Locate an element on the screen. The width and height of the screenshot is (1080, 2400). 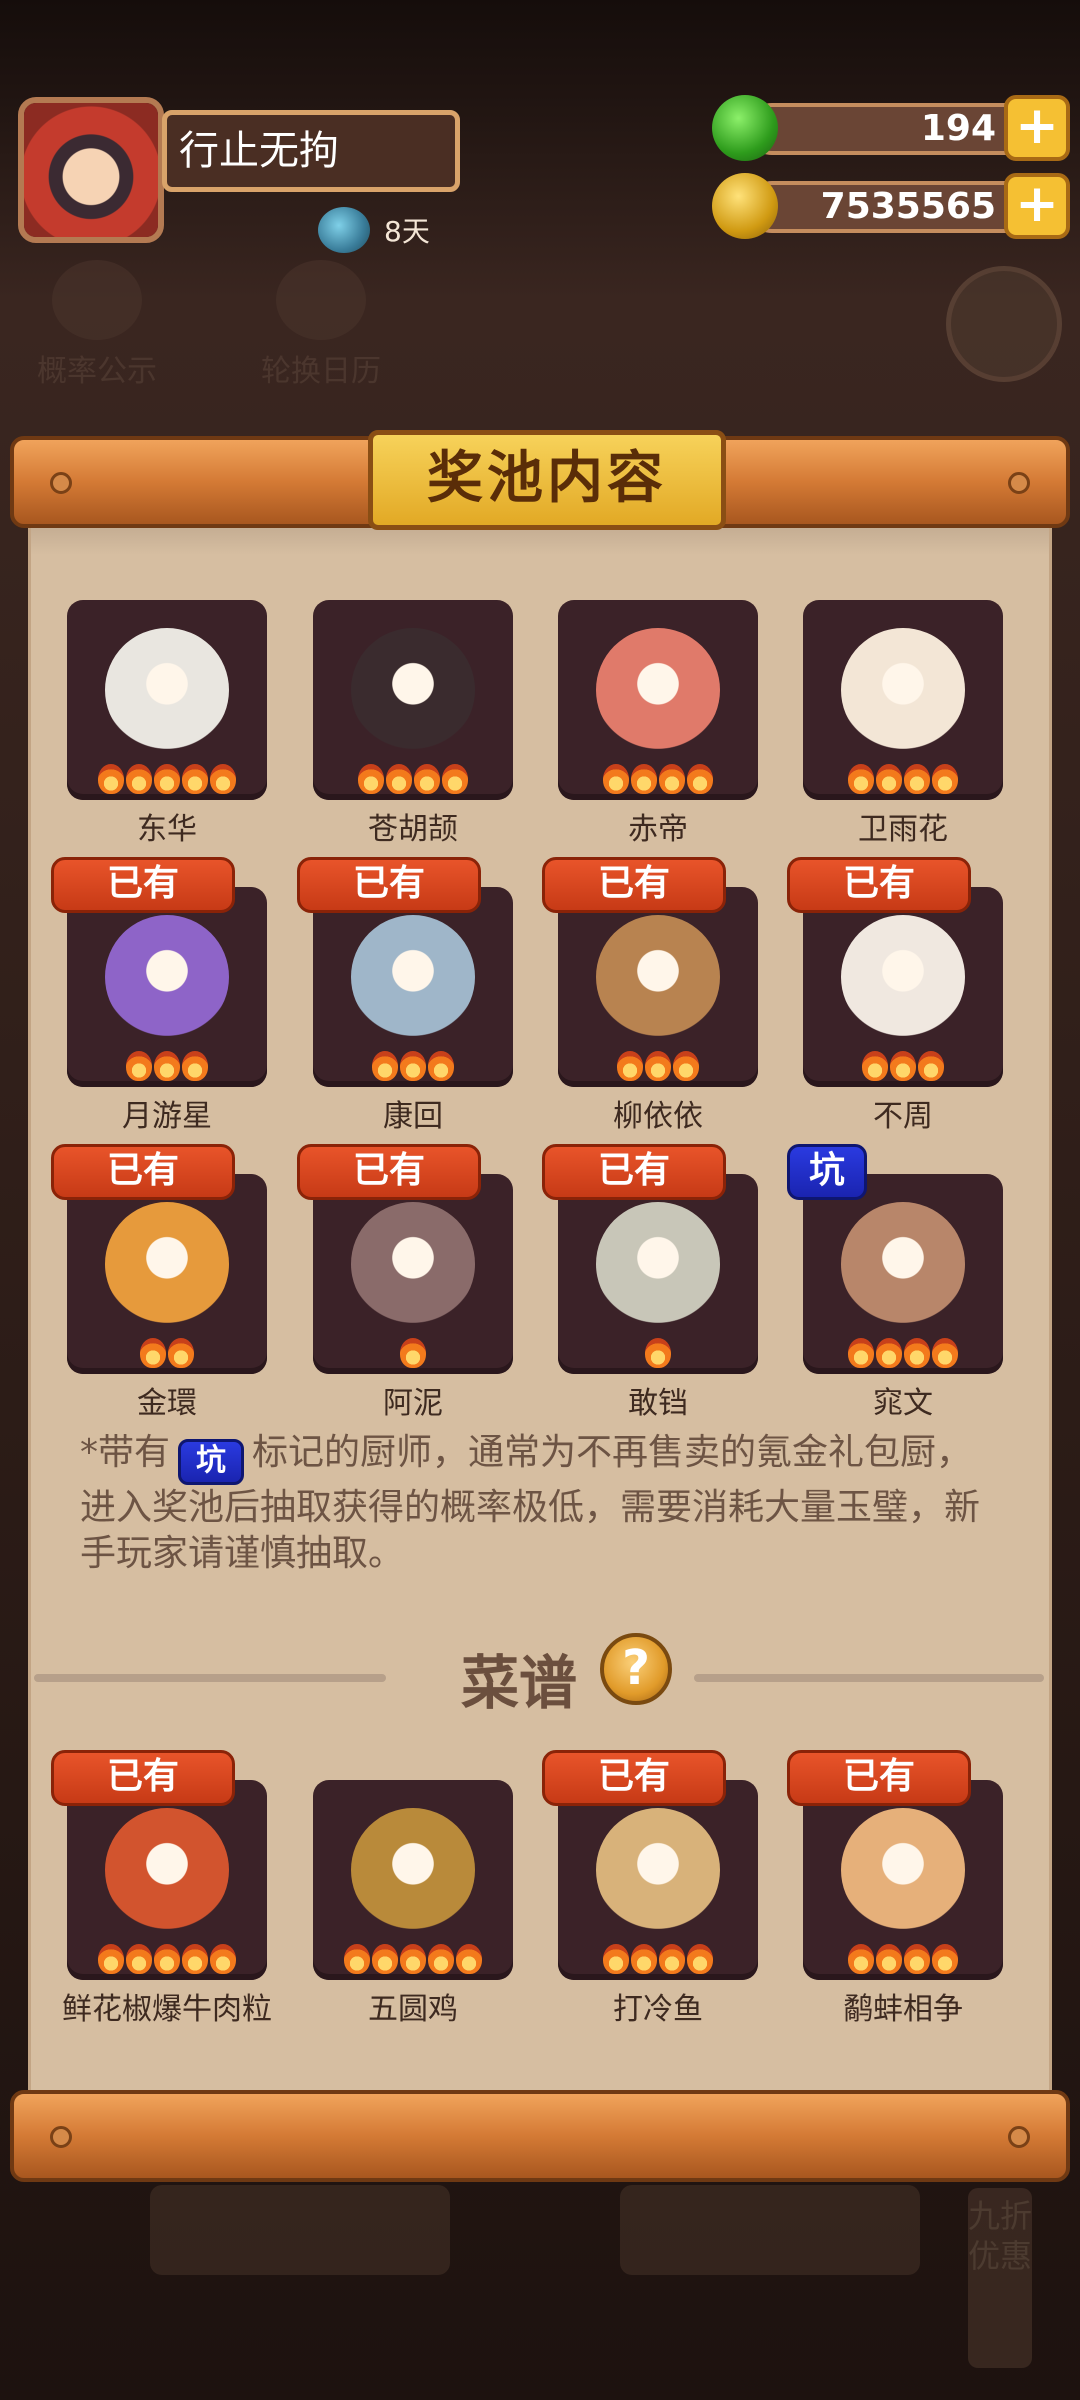
chef-name: 阿泥 is located at coordinates (413, 1403).